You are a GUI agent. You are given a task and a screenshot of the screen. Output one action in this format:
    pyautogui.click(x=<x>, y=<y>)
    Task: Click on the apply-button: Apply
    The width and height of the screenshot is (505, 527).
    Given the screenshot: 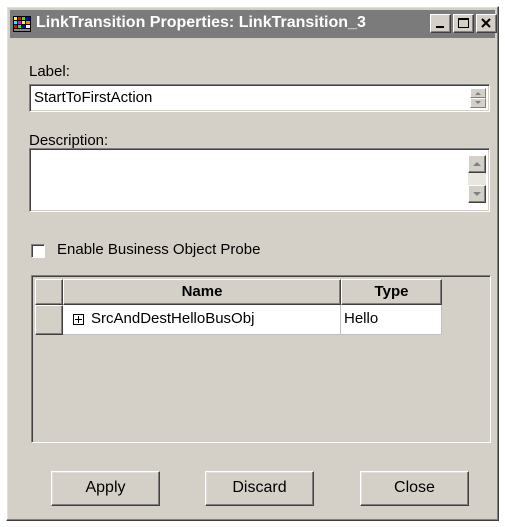 What is the action you would take?
    pyautogui.click(x=105, y=488)
    